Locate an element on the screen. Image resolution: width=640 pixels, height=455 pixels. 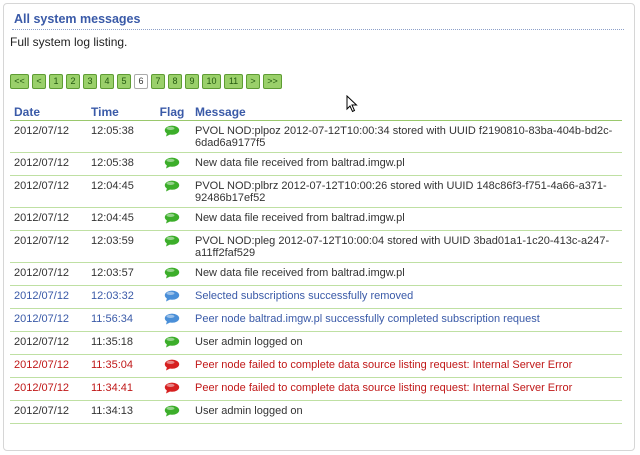
page-button: << is located at coordinates (19, 81).